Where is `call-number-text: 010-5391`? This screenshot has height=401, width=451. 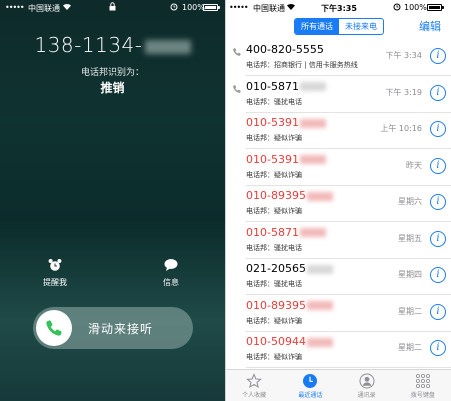
call-number-text: 010-5391 is located at coordinates (272, 122).